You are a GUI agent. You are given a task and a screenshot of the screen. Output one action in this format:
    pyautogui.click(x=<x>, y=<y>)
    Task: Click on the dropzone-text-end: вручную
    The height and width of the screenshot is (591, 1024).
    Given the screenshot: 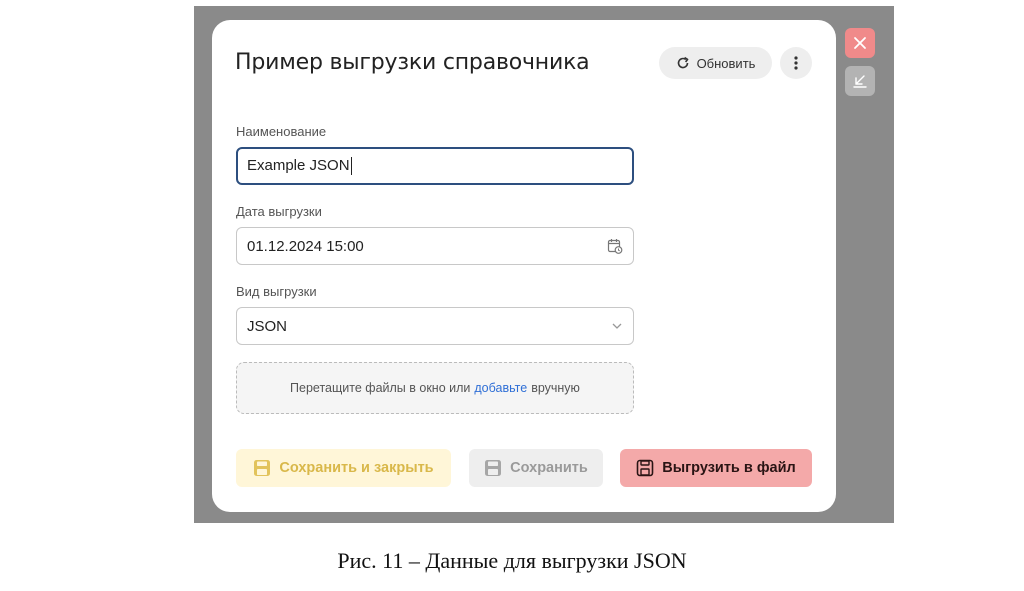 What is the action you would take?
    pyautogui.click(x=555, y=388)
    